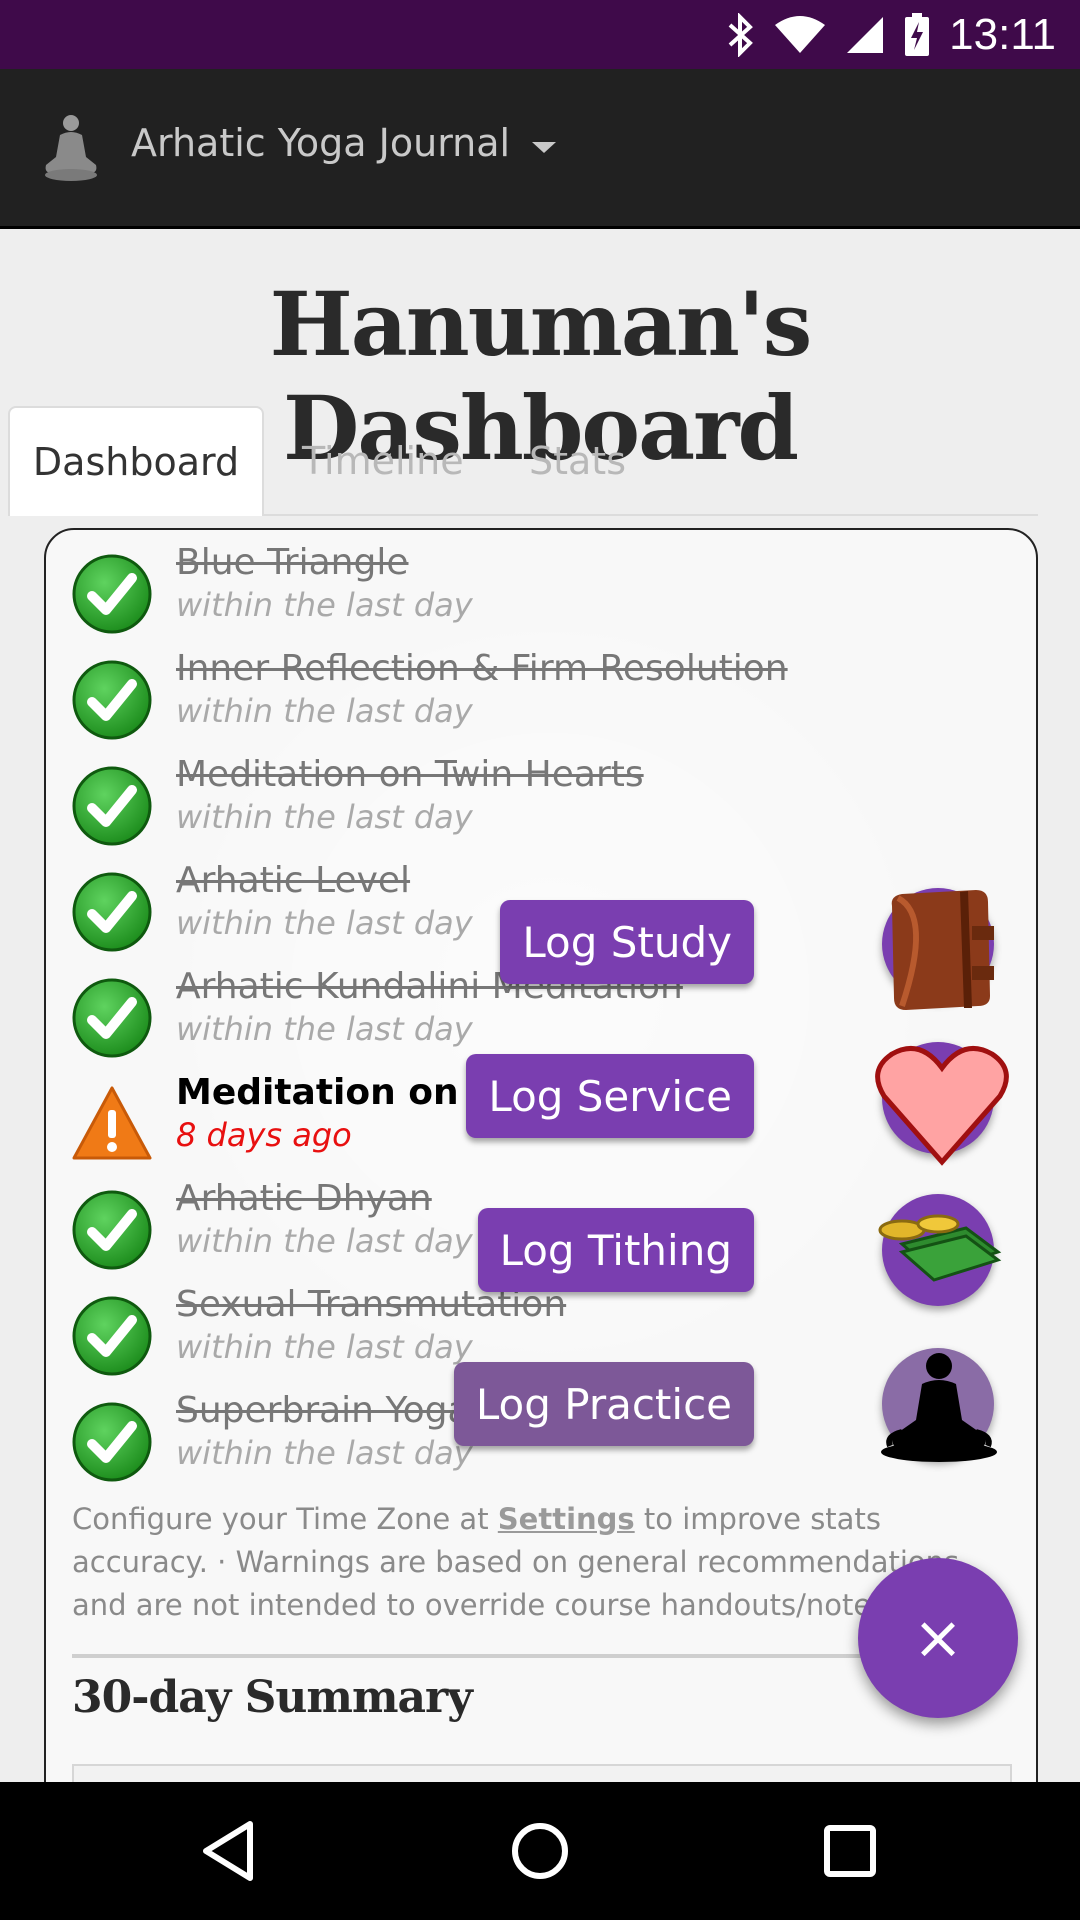 The width and height of the screenshot is (1080, 1920). What do you see at coordinates (865, 34) in the screenshot?
I see `signal-icon` at bounding box center [865, 34].